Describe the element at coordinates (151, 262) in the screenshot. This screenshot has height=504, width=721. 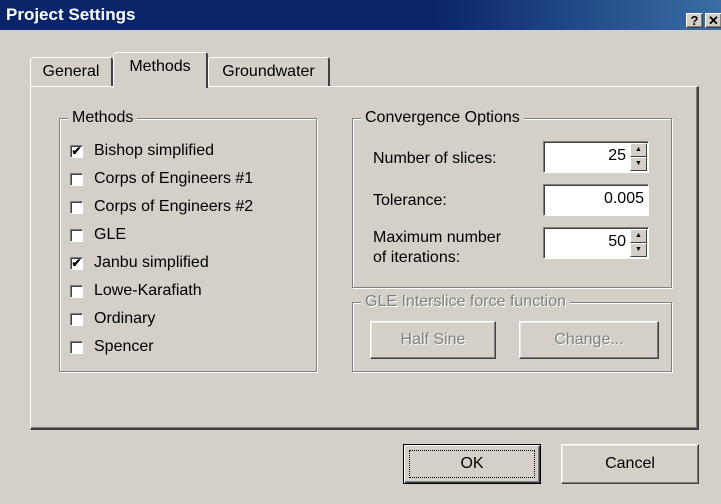
I see `method-label: Janbu simplified` at that location.